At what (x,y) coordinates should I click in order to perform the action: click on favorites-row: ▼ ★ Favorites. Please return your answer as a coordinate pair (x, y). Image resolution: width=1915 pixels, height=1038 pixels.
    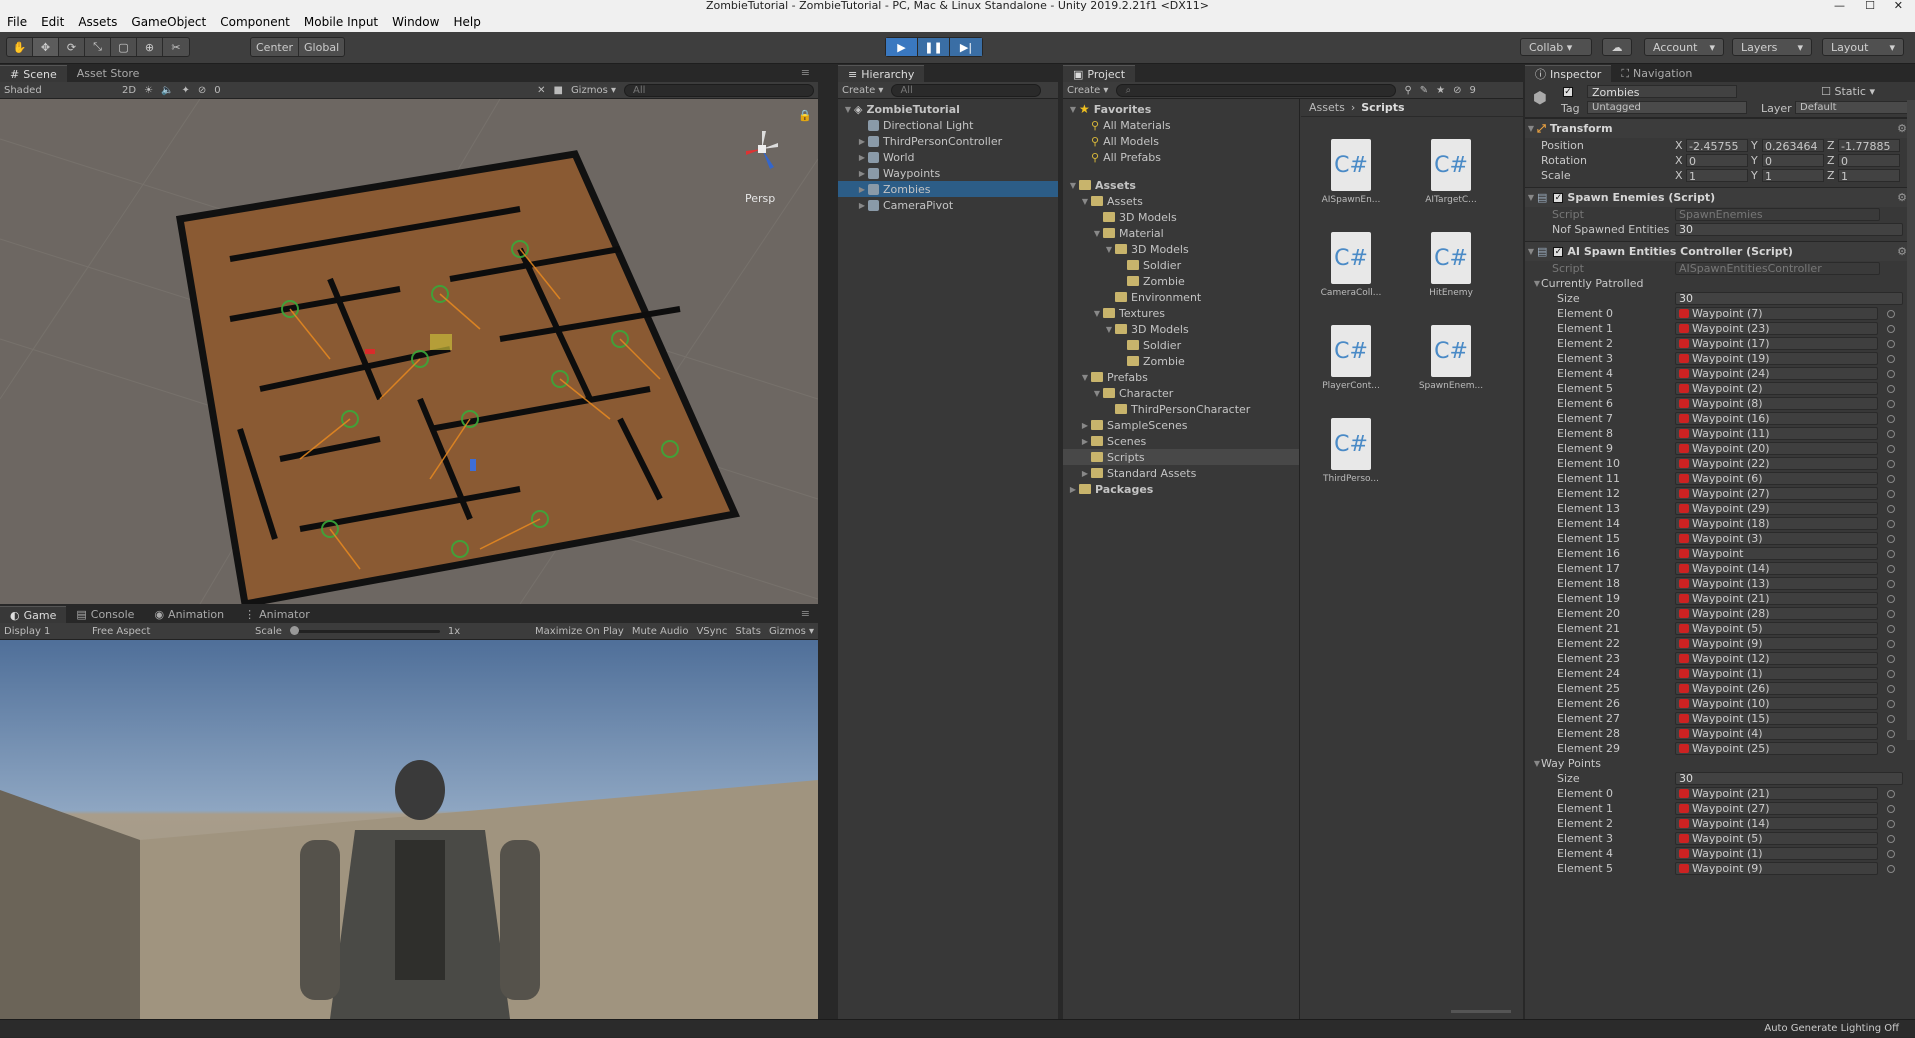
    Looking at the image, I should click on (1181, 109).